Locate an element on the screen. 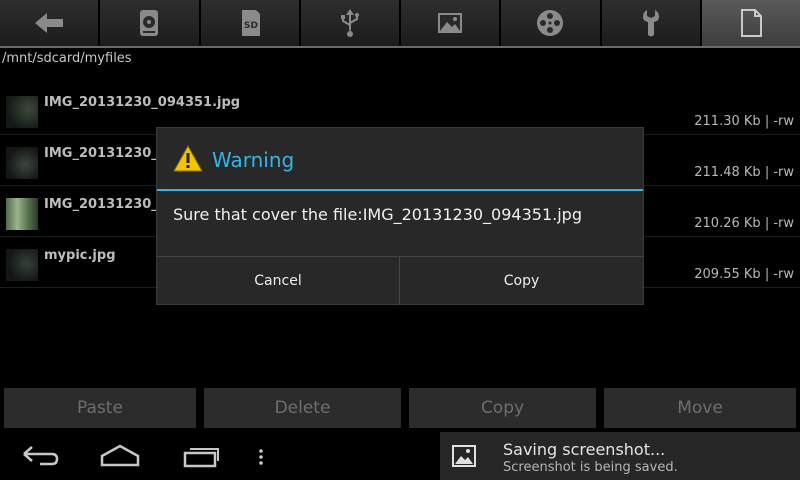 The width and height of the screenshot is (800, 480). file-icon is located at coordinates (751, 23).